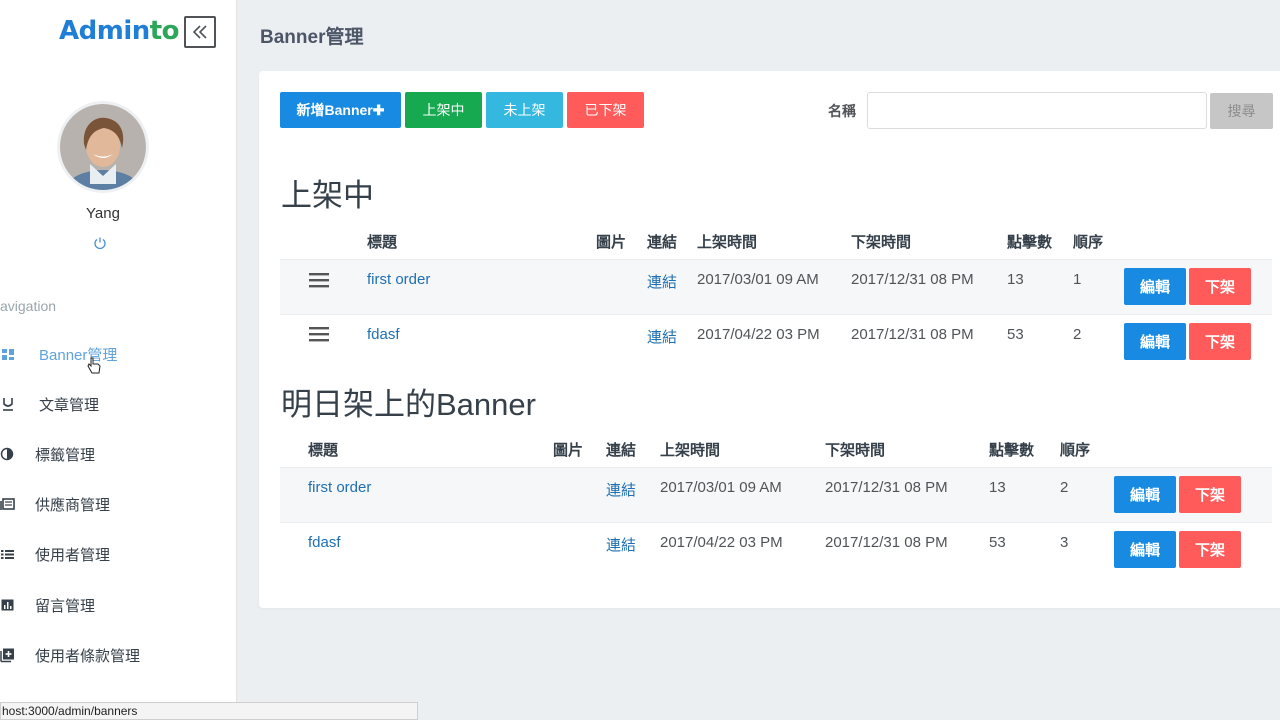  Describe the element at coordinates (7, 655) in the screenshot. I see `add-box-icon` at that location.